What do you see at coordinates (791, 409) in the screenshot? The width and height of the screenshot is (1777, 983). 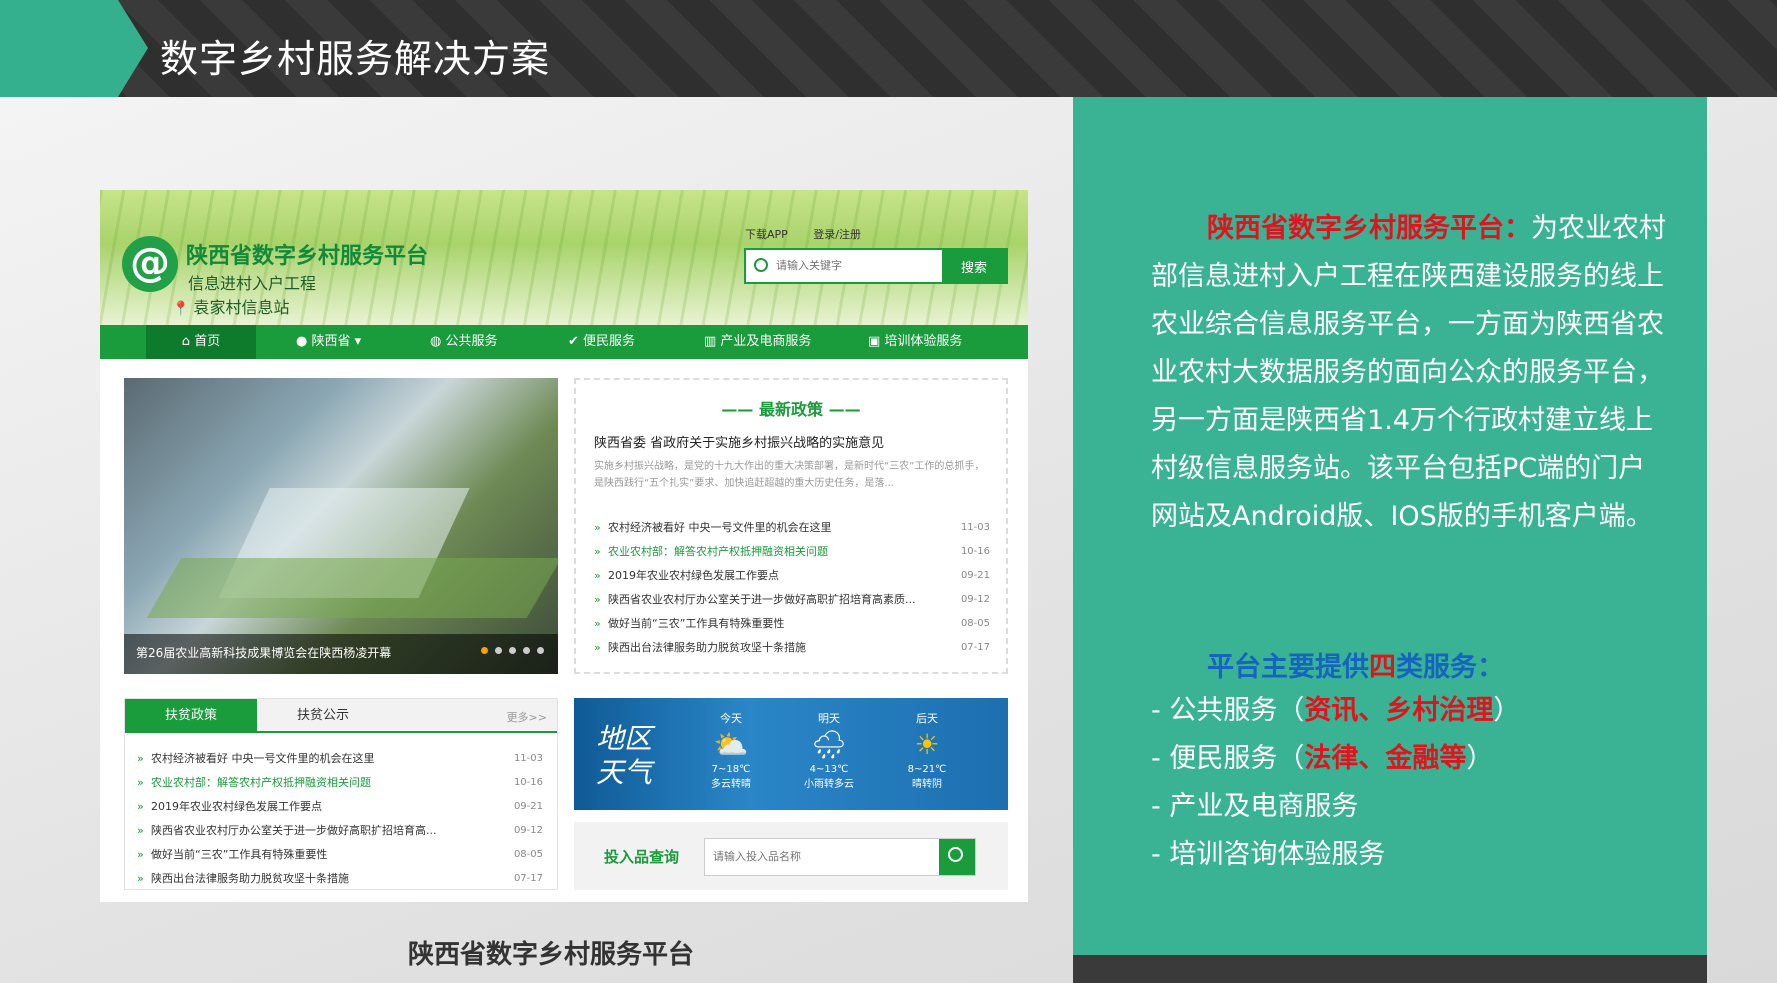 I see `policy-title: —— 最新政策 ——` at bounding box center [791, 409].